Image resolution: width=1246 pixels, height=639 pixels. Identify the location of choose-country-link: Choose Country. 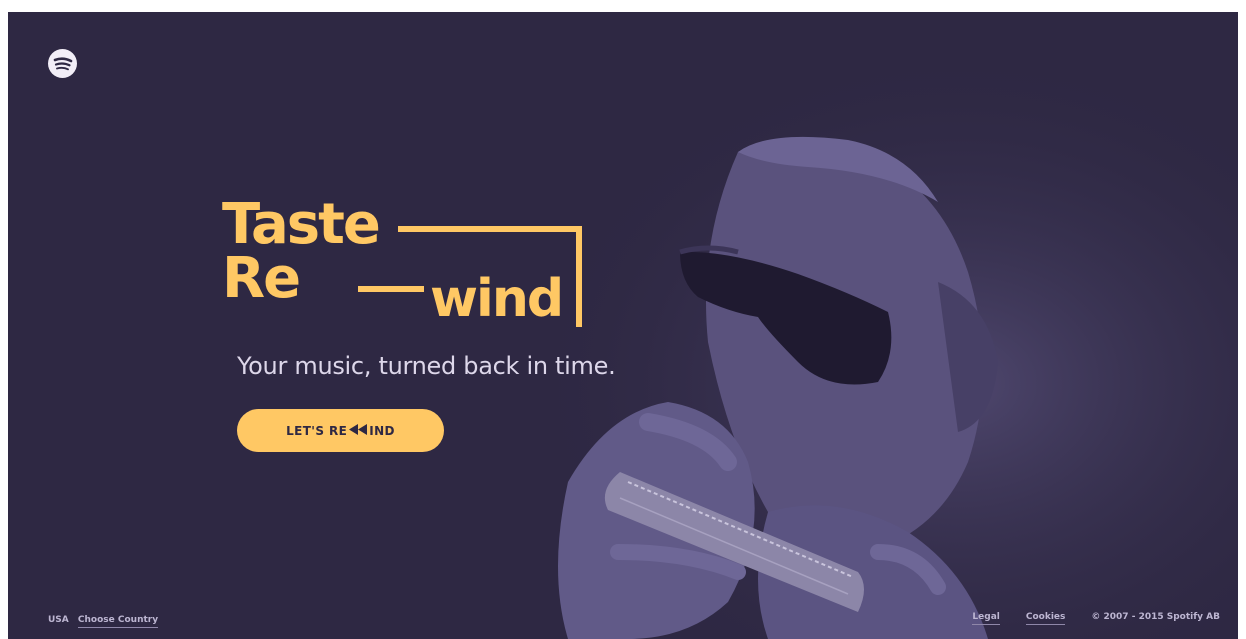
(118, 621).